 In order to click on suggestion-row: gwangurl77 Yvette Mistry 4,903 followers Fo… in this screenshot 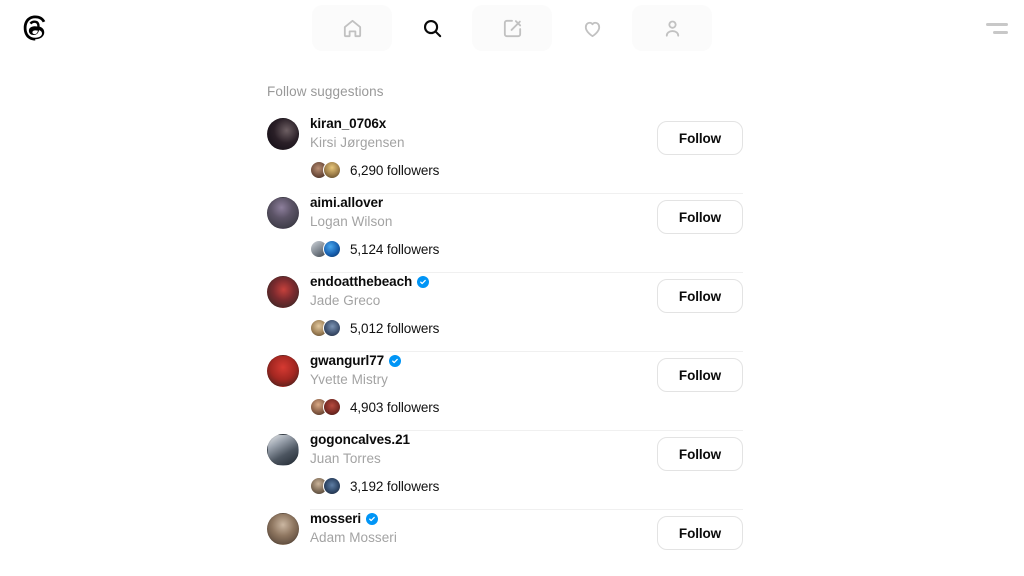, I will do `click(502, 391)`.